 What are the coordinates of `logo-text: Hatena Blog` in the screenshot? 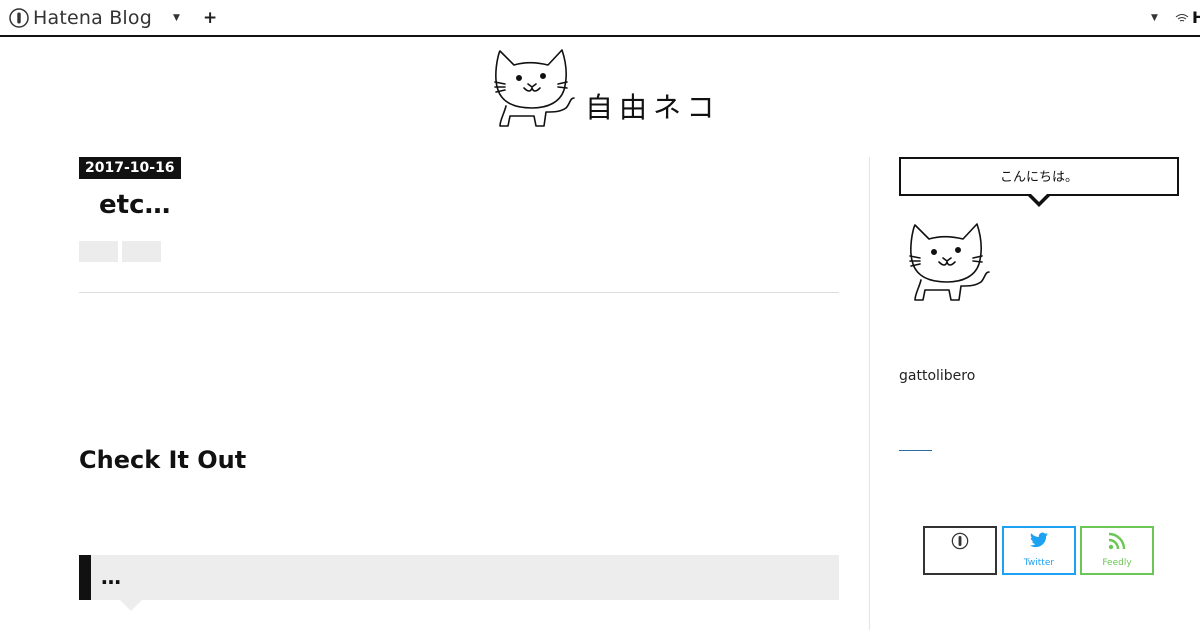 It's located at (92, 18).